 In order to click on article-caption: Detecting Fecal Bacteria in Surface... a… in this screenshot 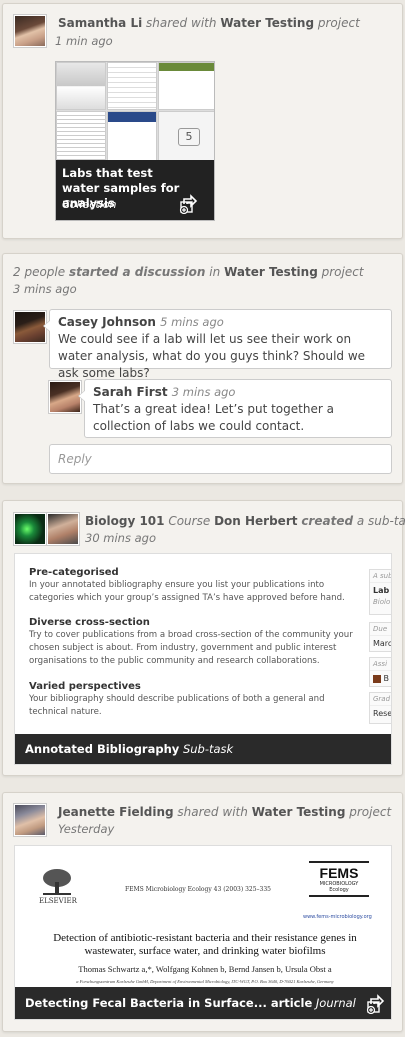, I will do `click(203, 1003)`.